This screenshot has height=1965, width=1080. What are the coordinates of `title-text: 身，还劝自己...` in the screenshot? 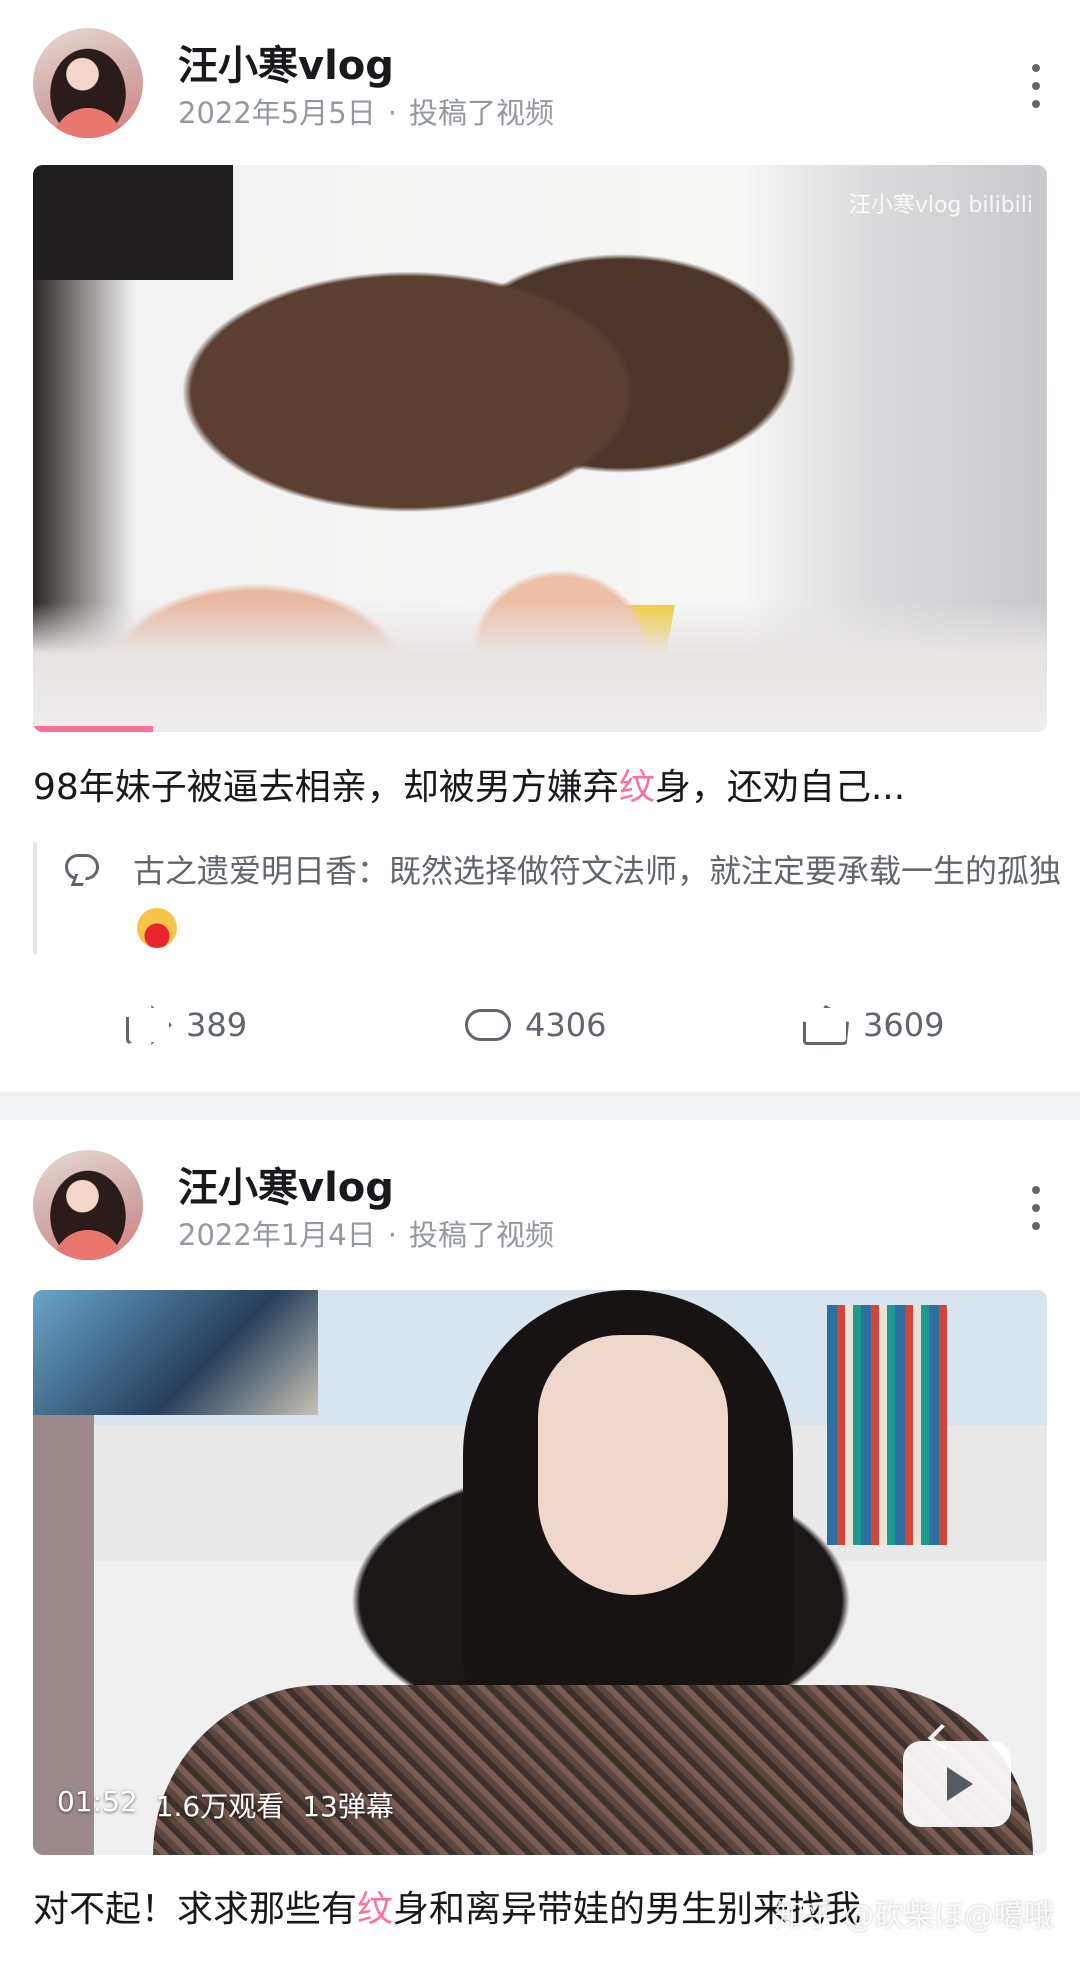 It's located at (780, 787).